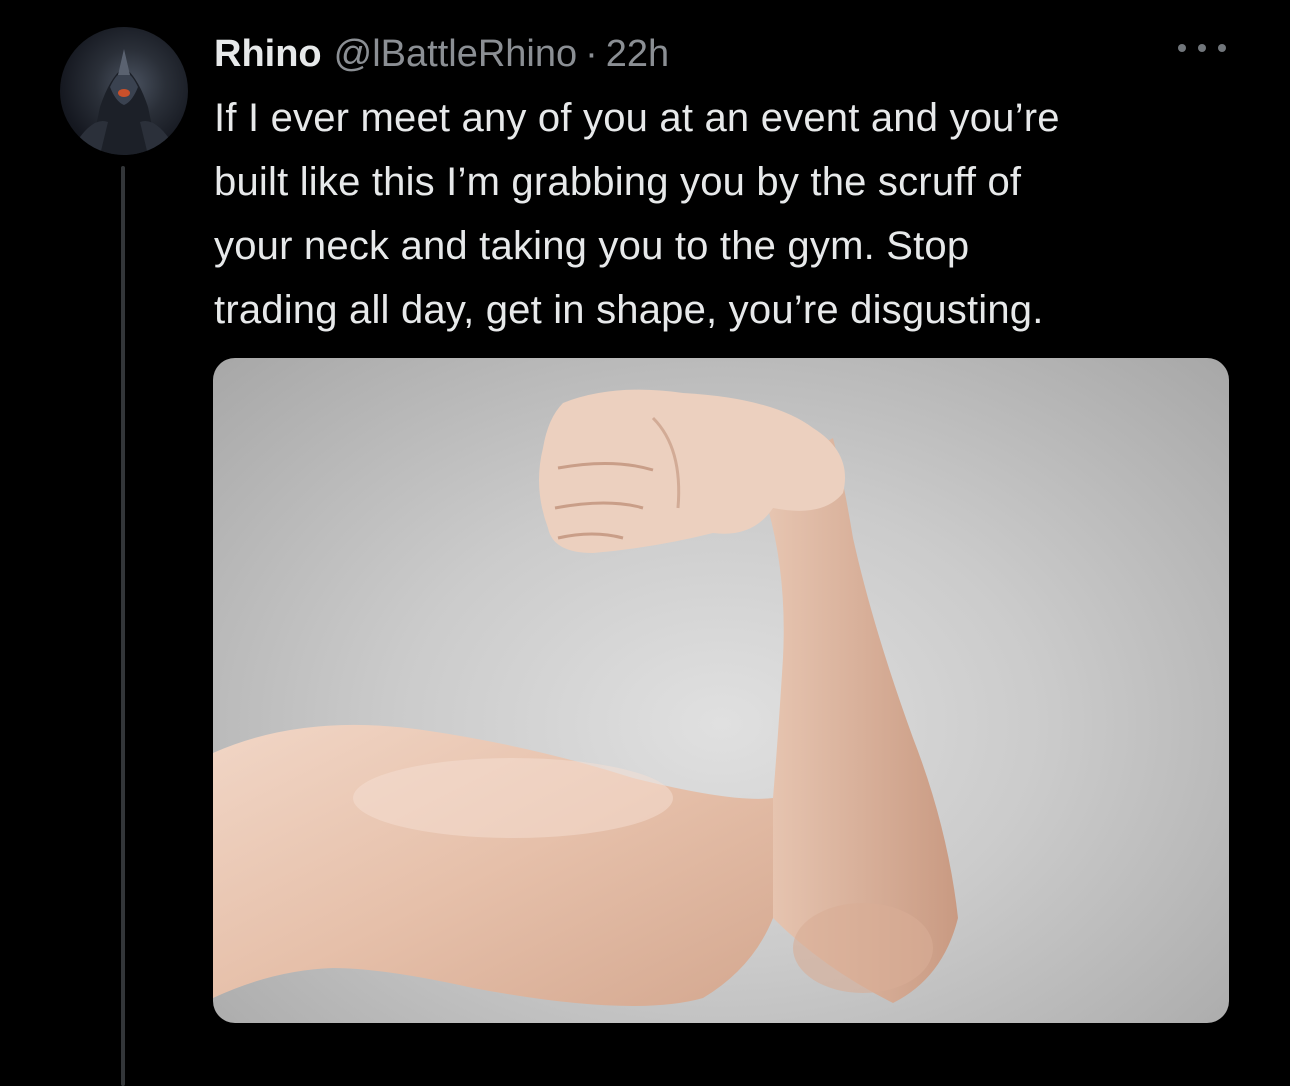  Describe the element at coordinates (124, 102) in the screenshot. I see `avatar-image` at that location.